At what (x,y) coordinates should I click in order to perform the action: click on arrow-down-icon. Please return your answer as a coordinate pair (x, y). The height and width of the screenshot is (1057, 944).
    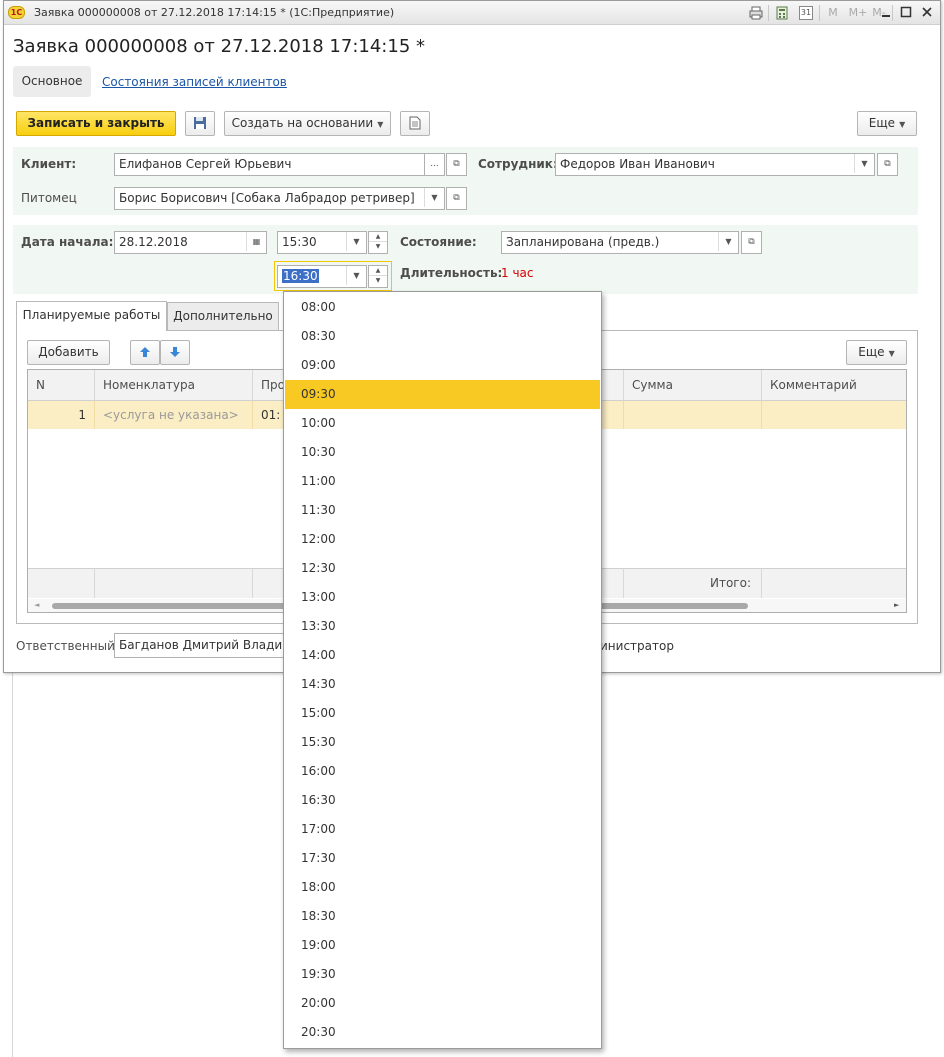
    Looking at the image, I should click on (175, 354).